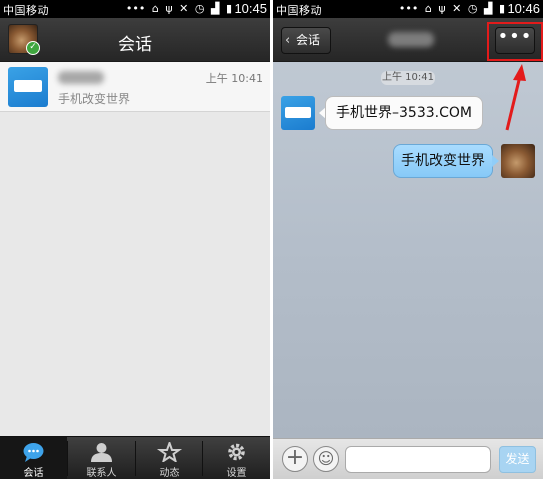  What do you see at coordinates (518, 161) in the screenshot?
I see `my-avatar` at bounding box center [518, 161].